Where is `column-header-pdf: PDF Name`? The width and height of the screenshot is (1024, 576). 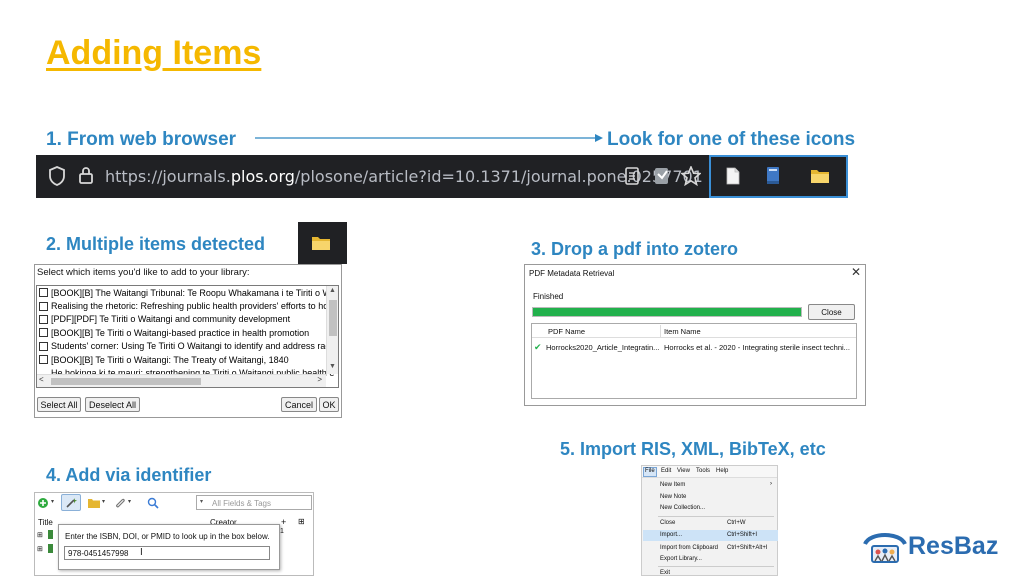 column-header-pdf: PDF Name is located at coordinates (566, 331).